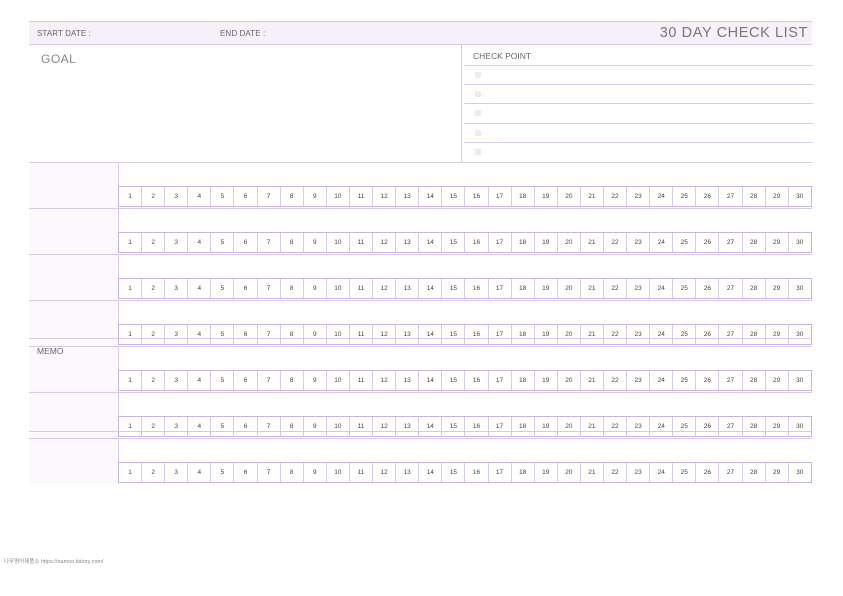  What do you see at coordinates (245, 103) in the screenshot?
I see `goal-box: GOAL` at bounding box center [245, 103].